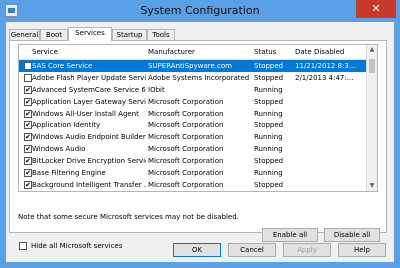 Image resolution: width=400 pixels, height=268 pixels. What do you see at coordinates (372, 50) in the screenshot?
I see `scroll-up-icon: ▲` at bounding box center [372, 50].